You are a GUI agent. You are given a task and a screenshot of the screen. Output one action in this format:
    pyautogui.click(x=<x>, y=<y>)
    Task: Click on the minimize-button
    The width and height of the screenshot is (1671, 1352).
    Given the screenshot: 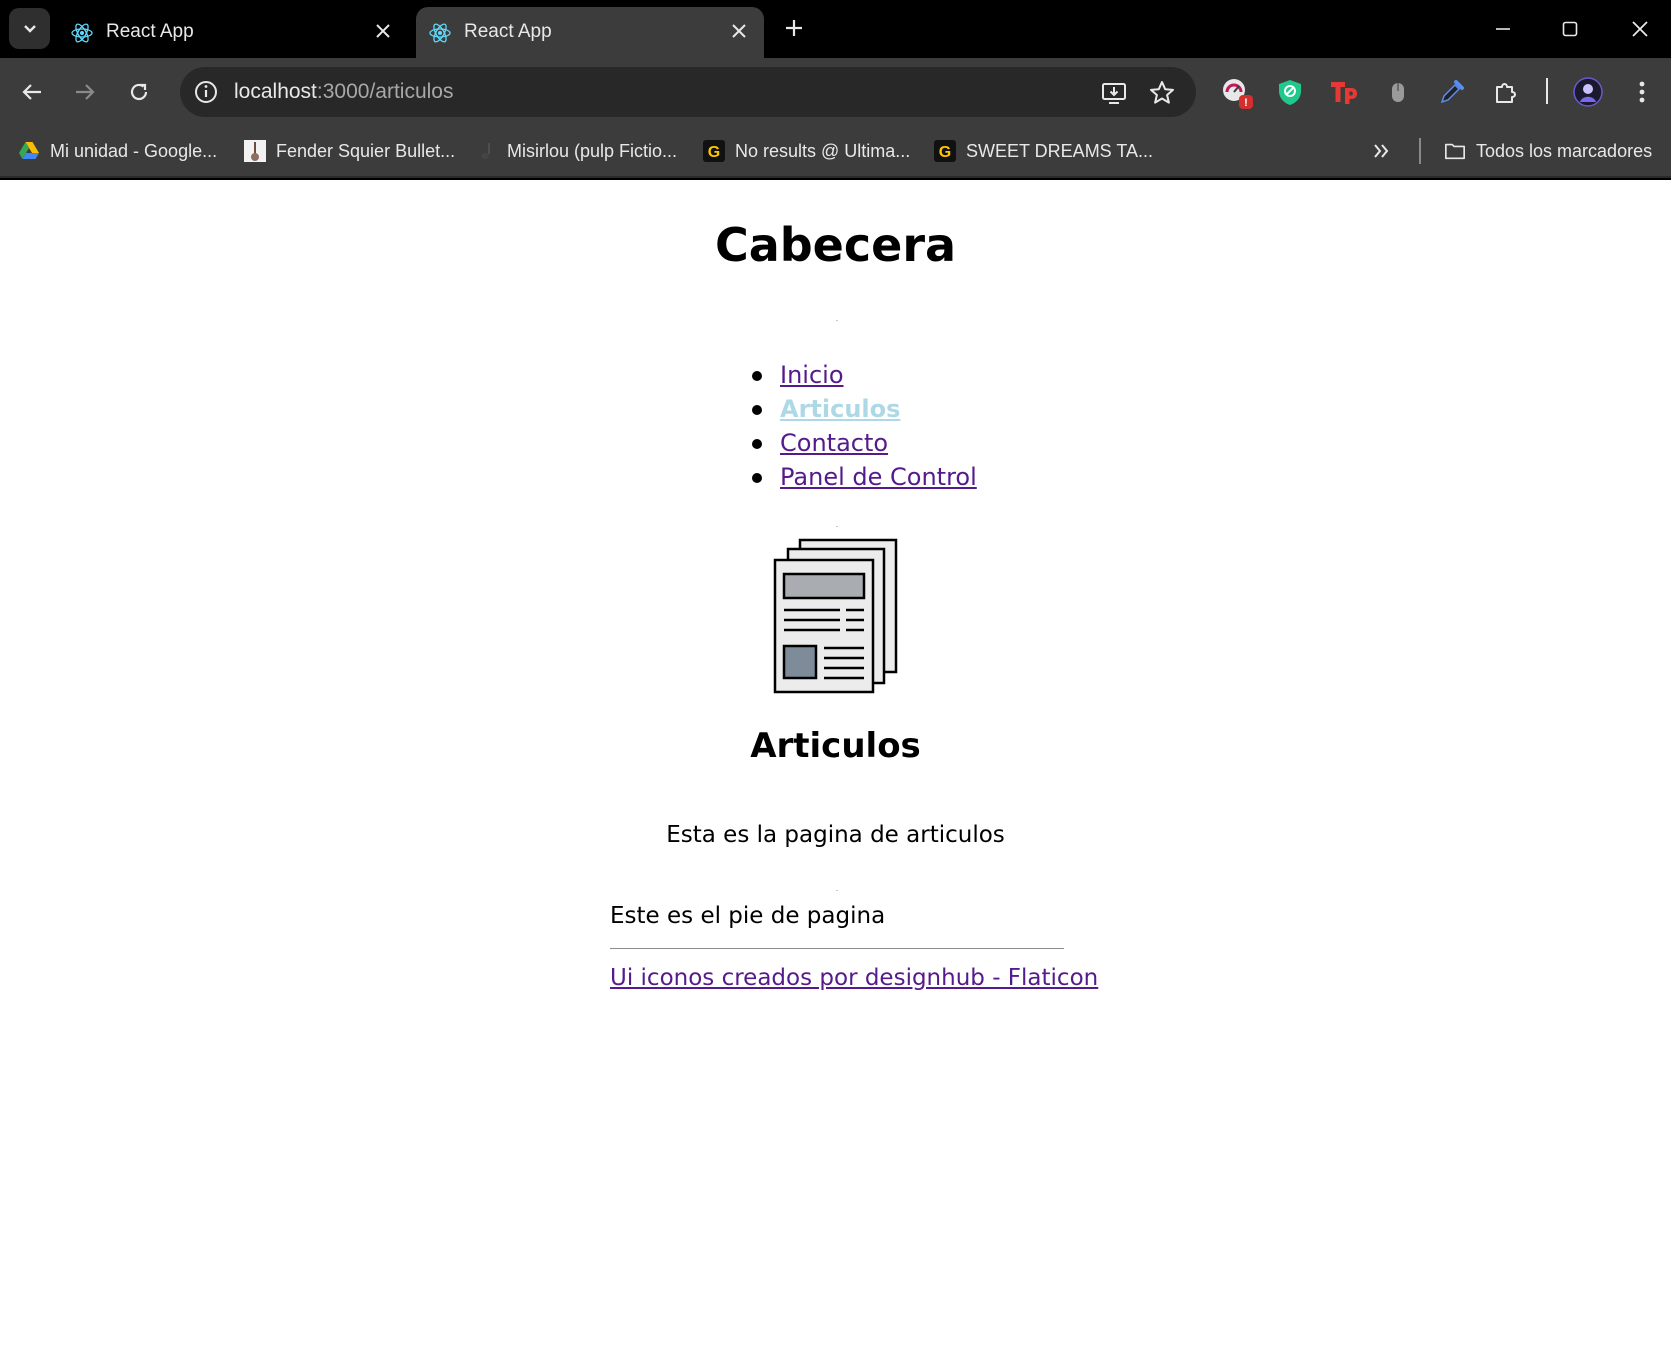 What is the action you would take?
    pyautogui.click(x=1503, y=29)
    